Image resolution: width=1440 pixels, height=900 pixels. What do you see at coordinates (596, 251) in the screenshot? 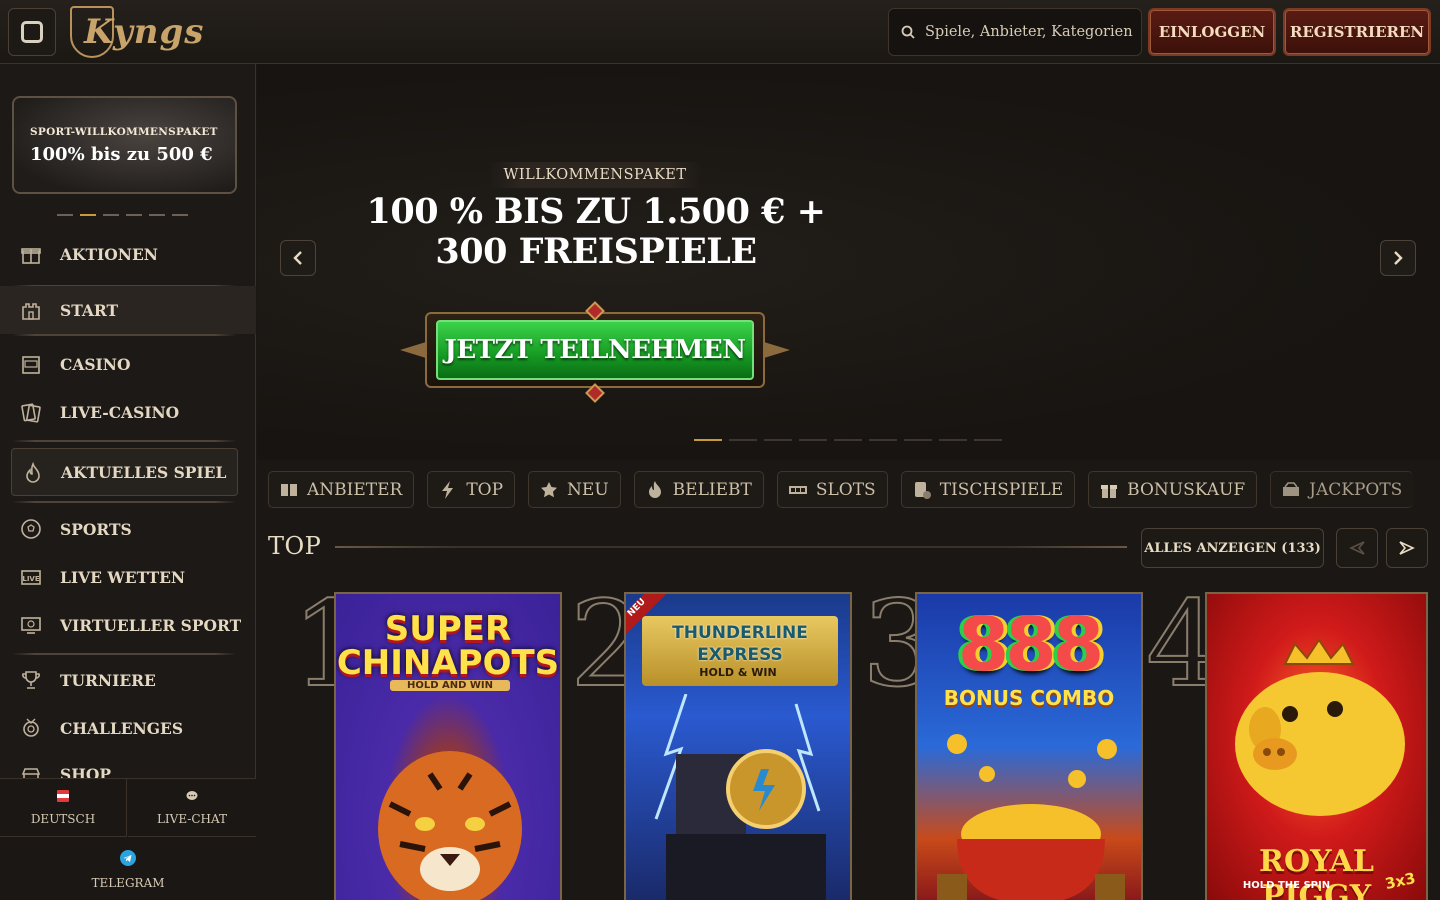
I see `hero-title-line2: 300 FREISPIELE` at bounding box center [596, 251].